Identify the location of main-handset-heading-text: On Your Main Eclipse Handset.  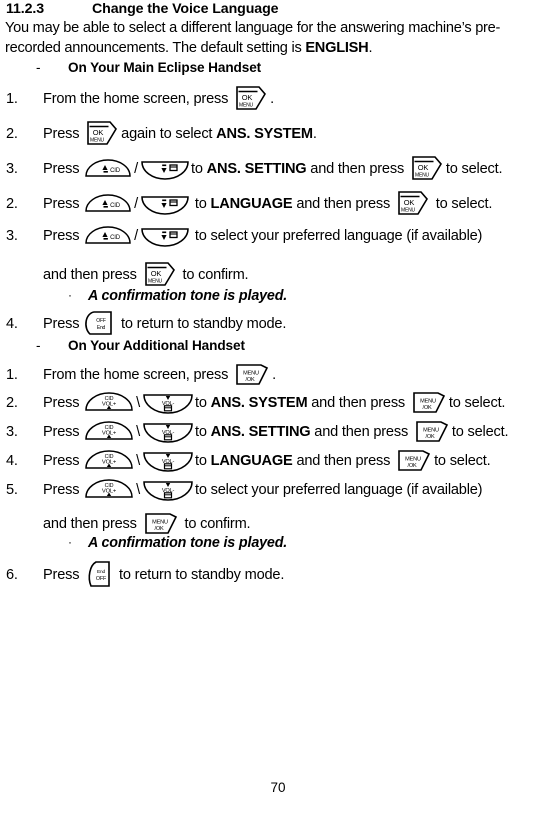
(165, 67).